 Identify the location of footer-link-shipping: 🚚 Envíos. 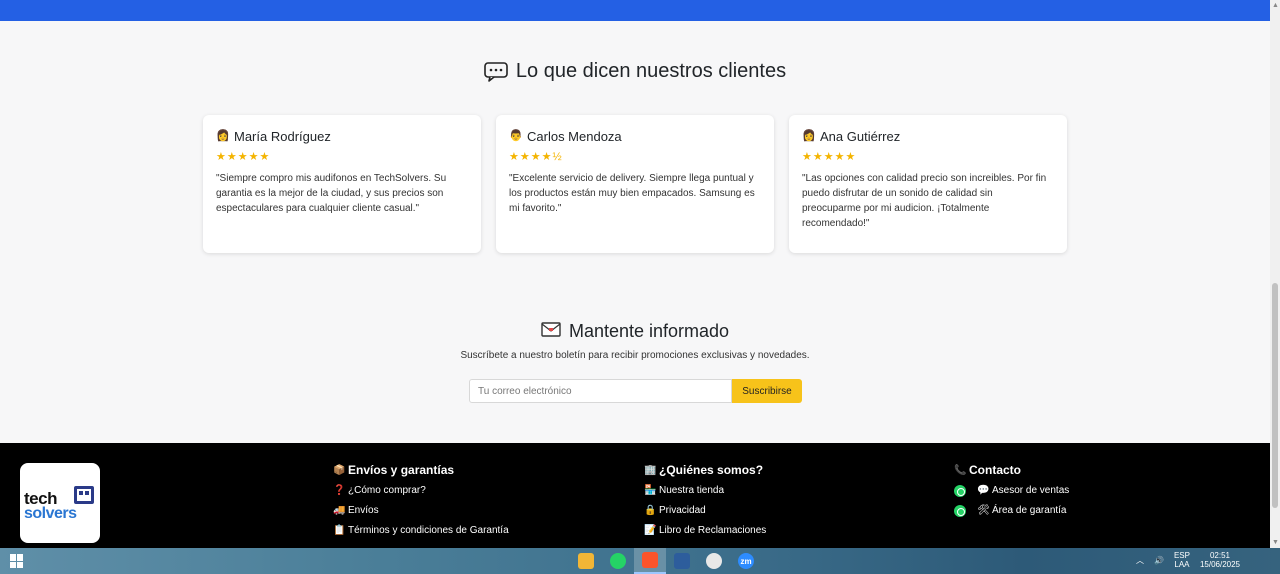
(421, 510).